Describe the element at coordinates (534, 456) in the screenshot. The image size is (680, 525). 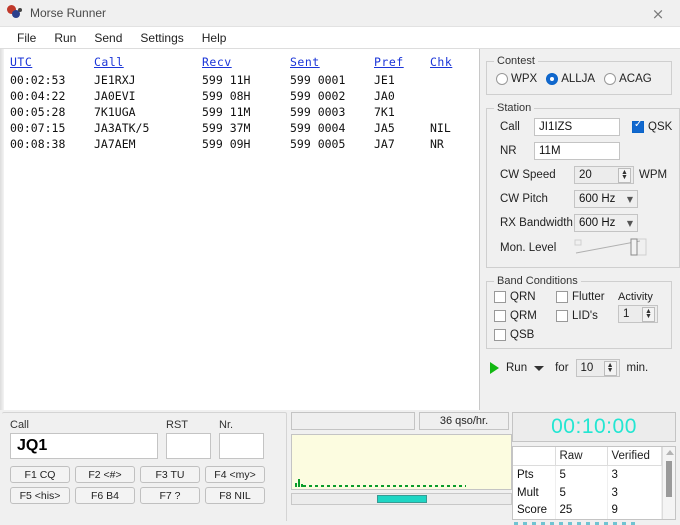
I see `score-col-blank` at that location.